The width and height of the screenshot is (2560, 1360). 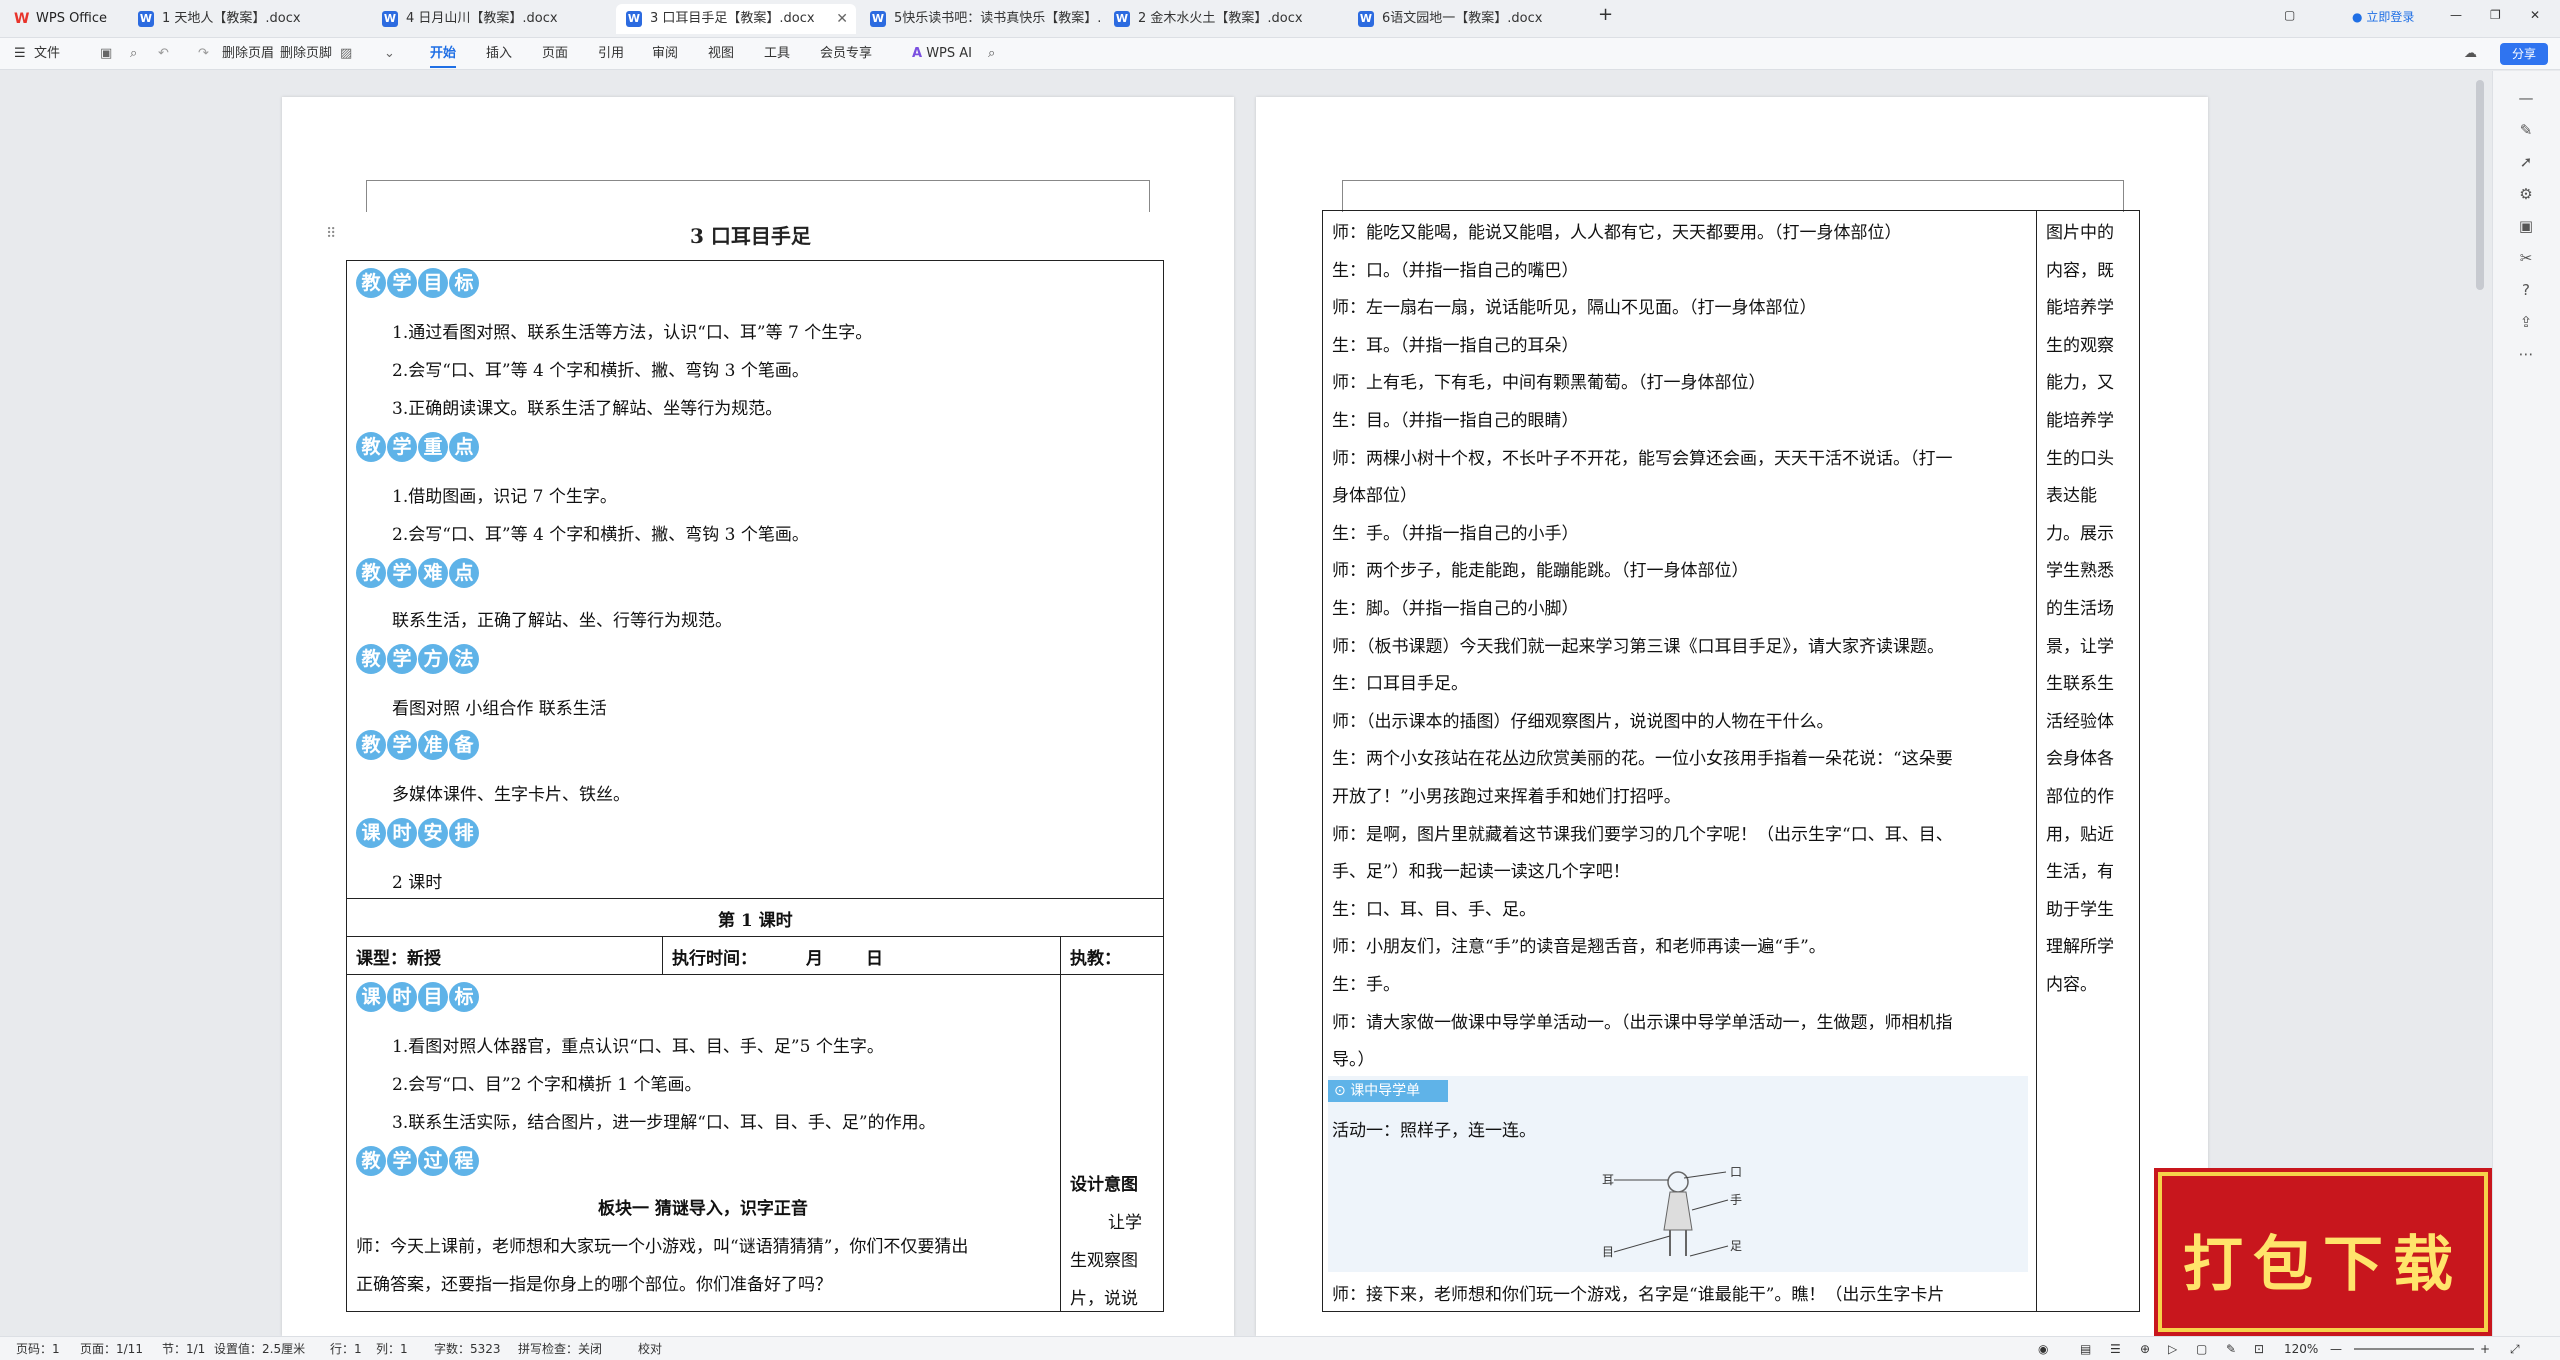 What do you see at coordinates (587, 409) in the screenshot?
I see `goal-line: 3.正确朗读课文。联系生活了解站、坐等行为规范。` at bounding box center [587, 409].